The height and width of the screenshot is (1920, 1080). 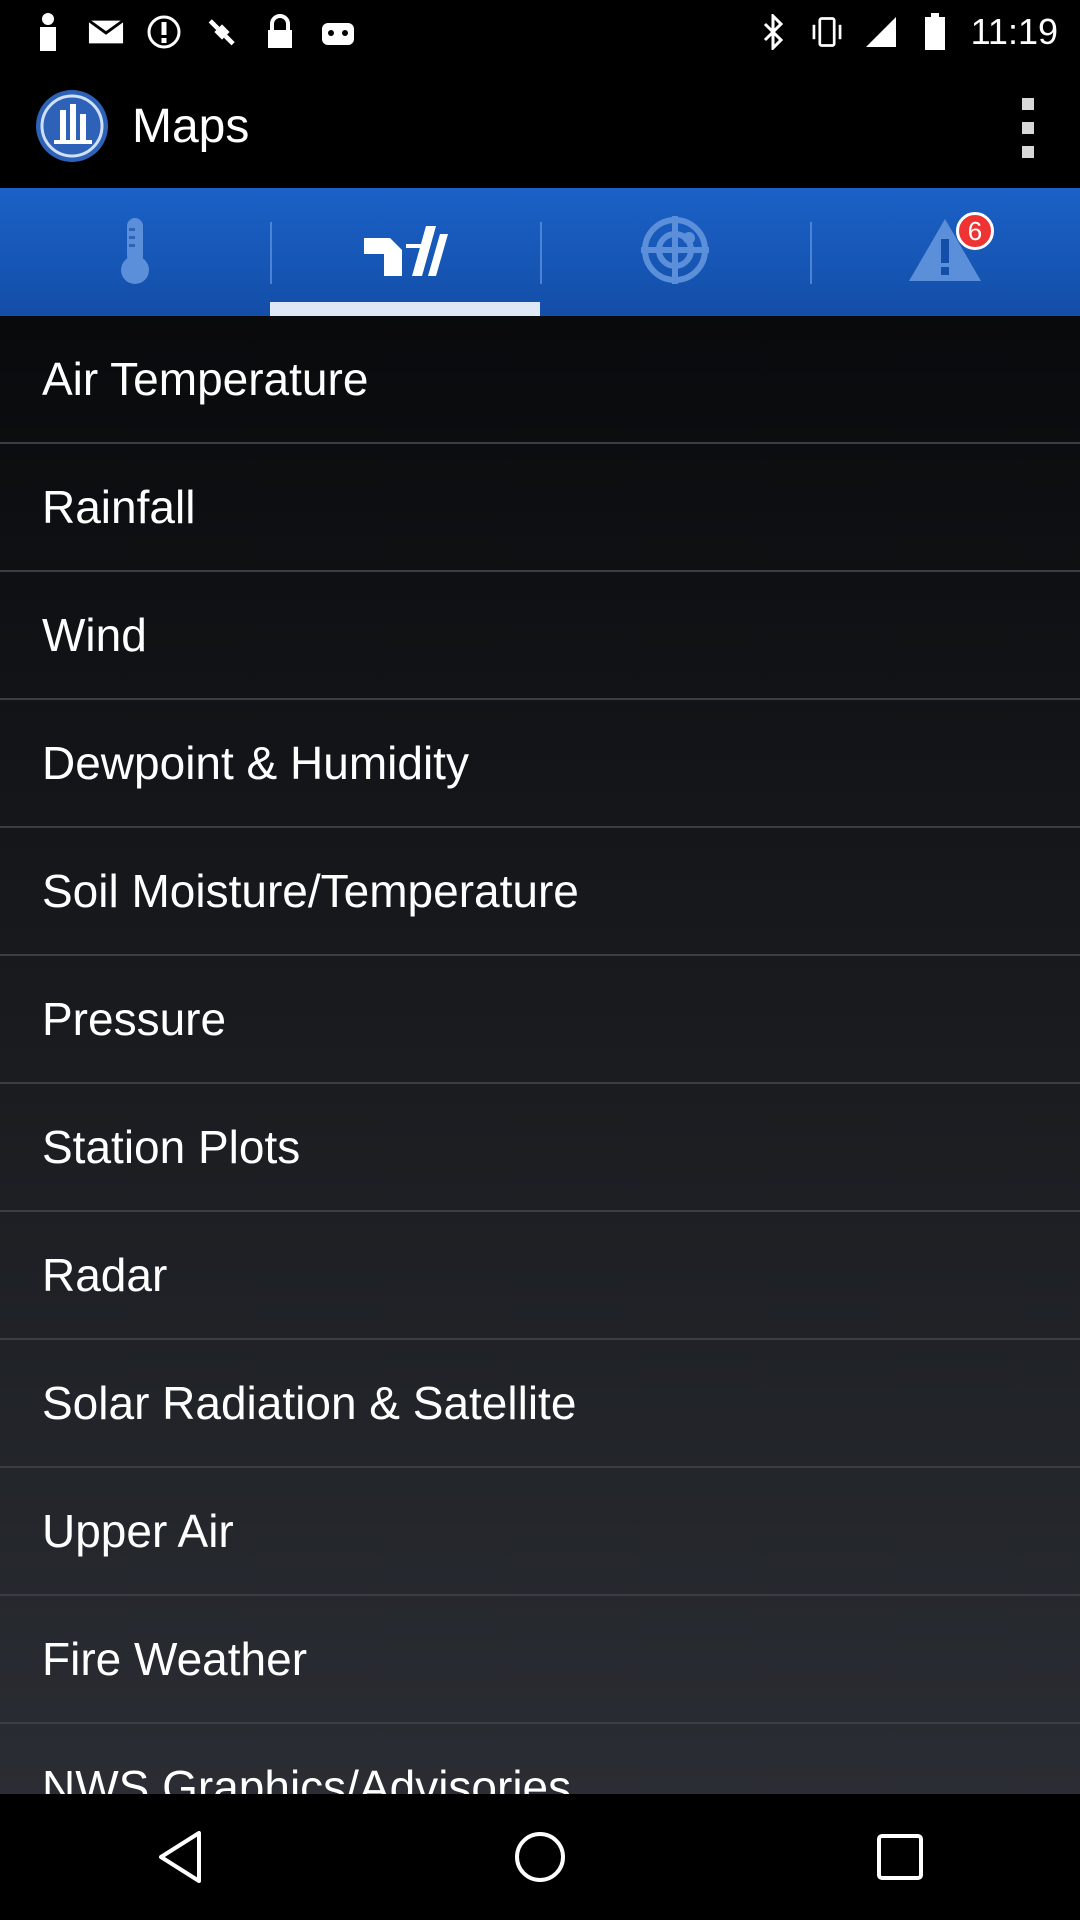 I want to click on more-vert-icon, so click(x=1028, y=128).